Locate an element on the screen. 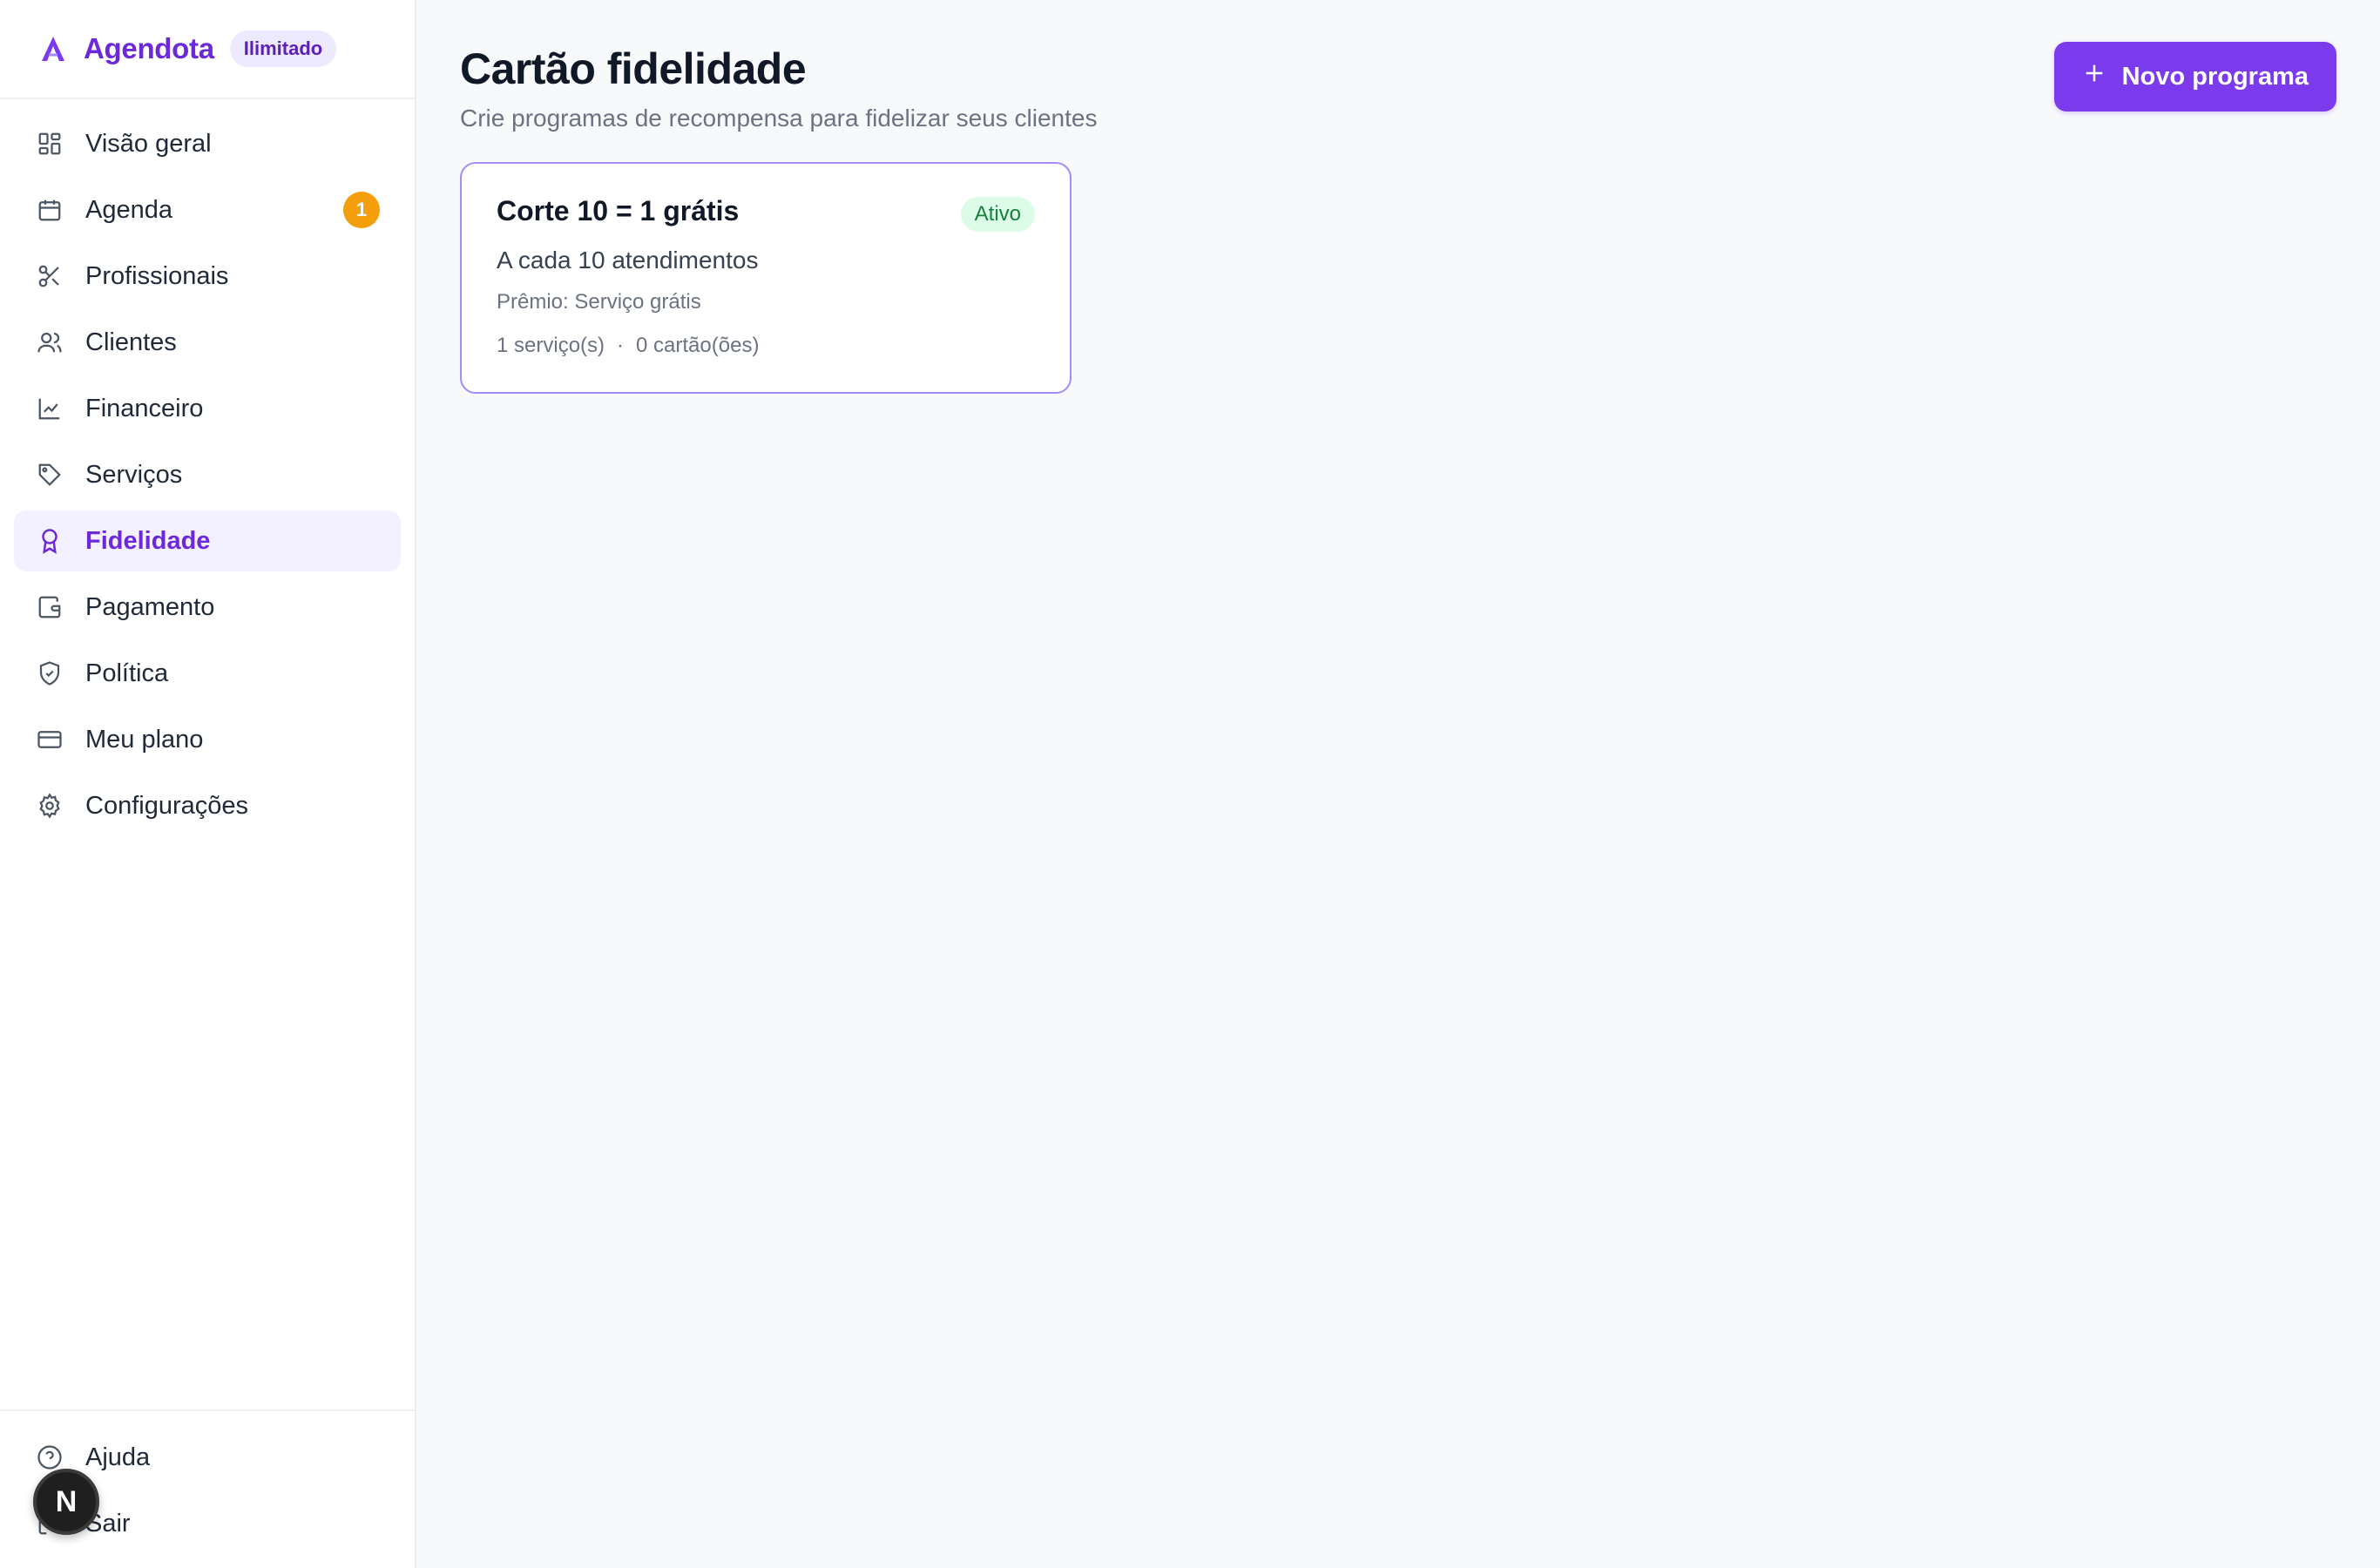  users-icon is located at coordinates (49, 342).